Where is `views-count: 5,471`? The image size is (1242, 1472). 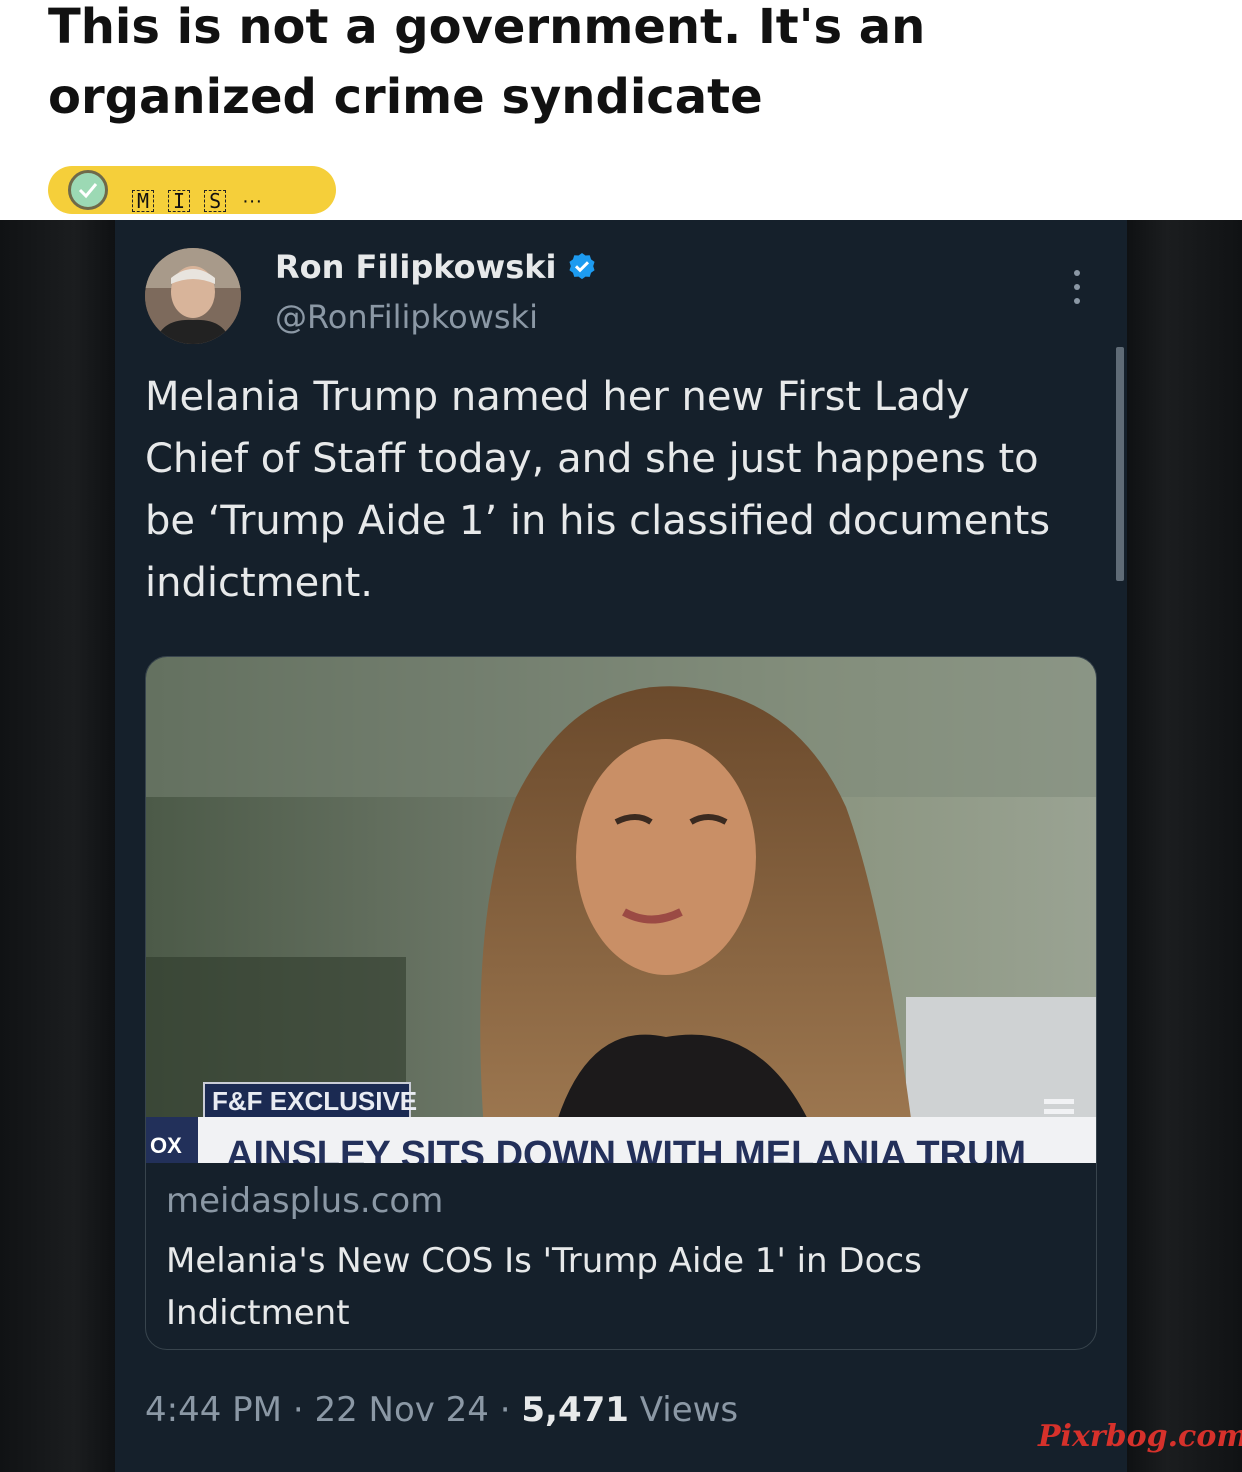 views-count: 5,471 is located at coordinates (575, 1410).